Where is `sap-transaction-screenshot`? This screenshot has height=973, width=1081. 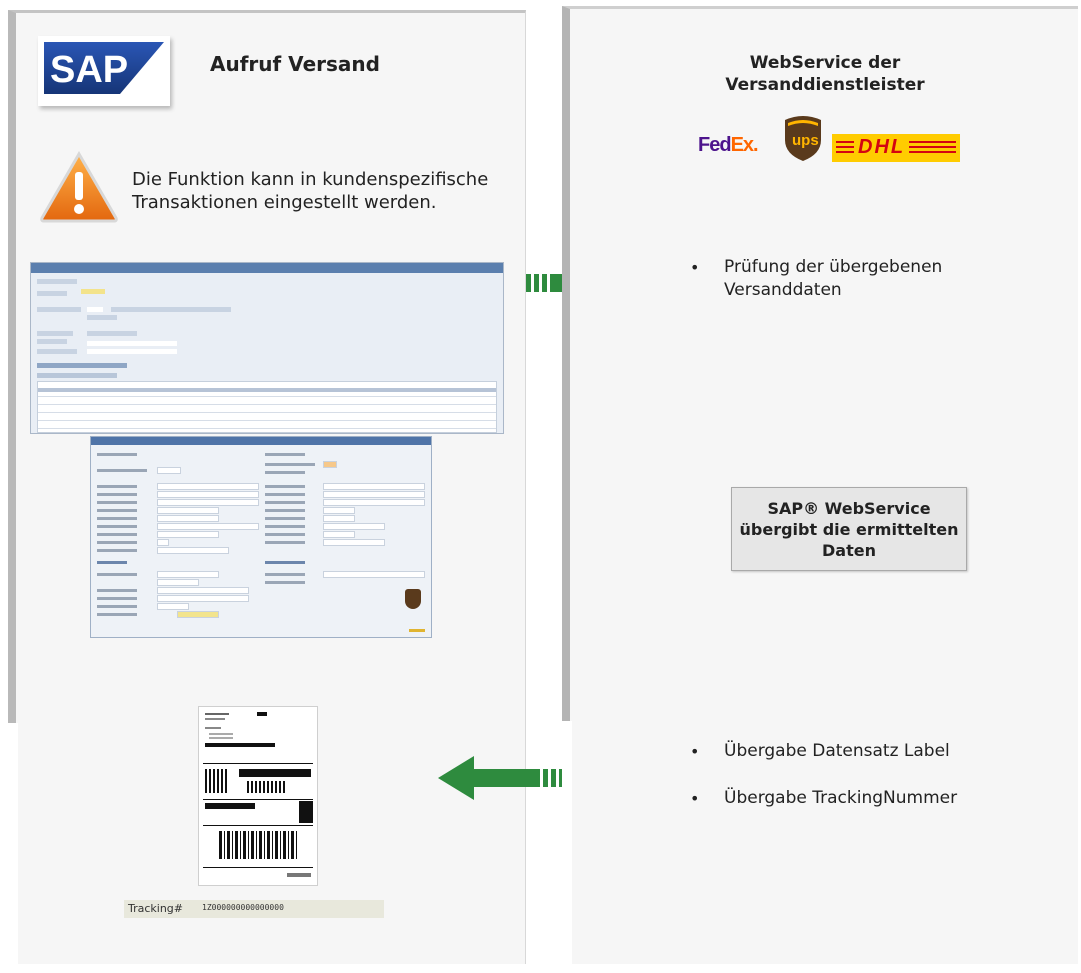 sap-transaction-screenshot is located at coordinates (267, 348).